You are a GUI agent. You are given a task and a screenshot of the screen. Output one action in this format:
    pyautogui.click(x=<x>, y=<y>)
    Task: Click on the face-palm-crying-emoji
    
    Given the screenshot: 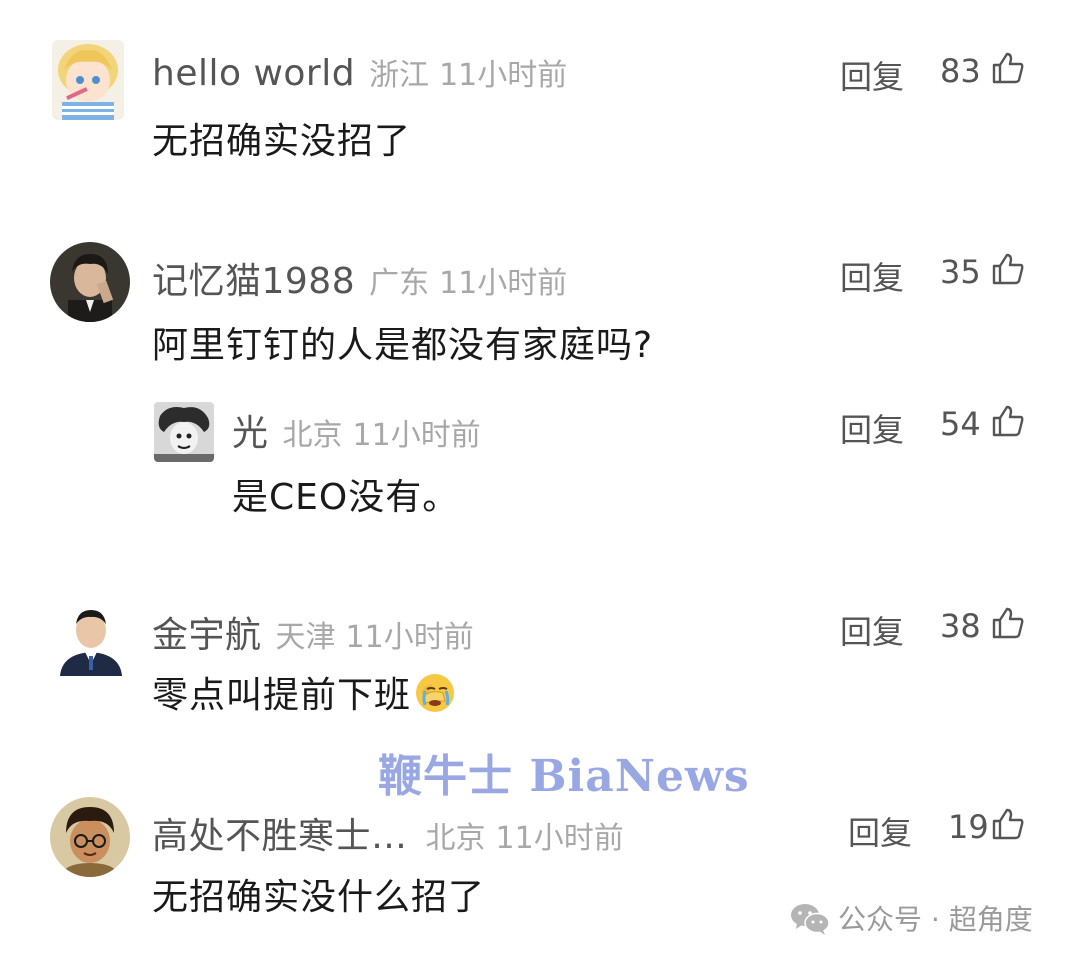 What is the action you would take?
    pyautogui.click(x=435, y=693)
    